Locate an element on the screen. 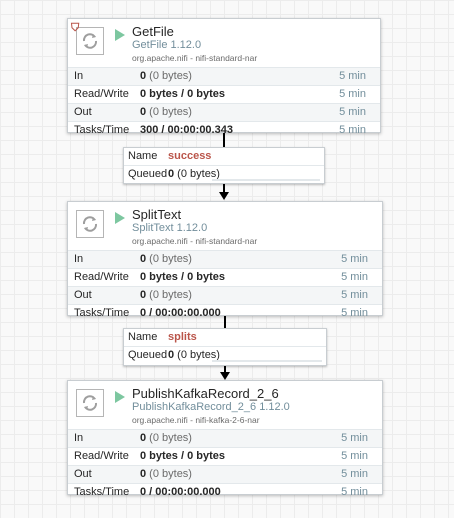 The image size is (454, 518). connection-name-row: Name splits is located at coordinates (225, 337).